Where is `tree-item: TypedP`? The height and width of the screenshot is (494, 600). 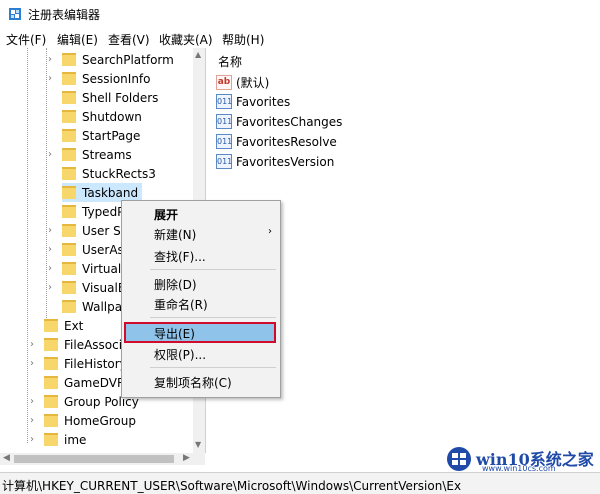
tree-item: TypedP is located at coordinates (93, 211).